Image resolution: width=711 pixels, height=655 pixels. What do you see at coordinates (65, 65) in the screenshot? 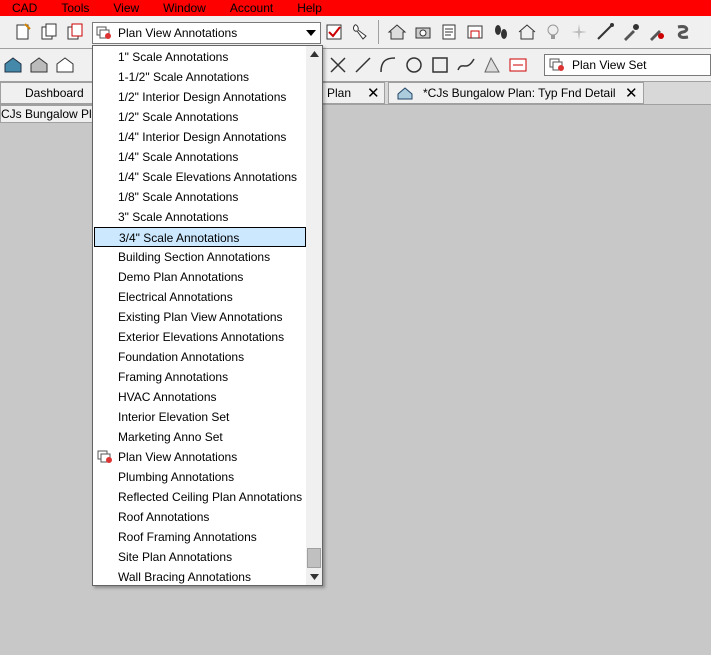
I see `house-white-icon` at bounding box center [65, 65].